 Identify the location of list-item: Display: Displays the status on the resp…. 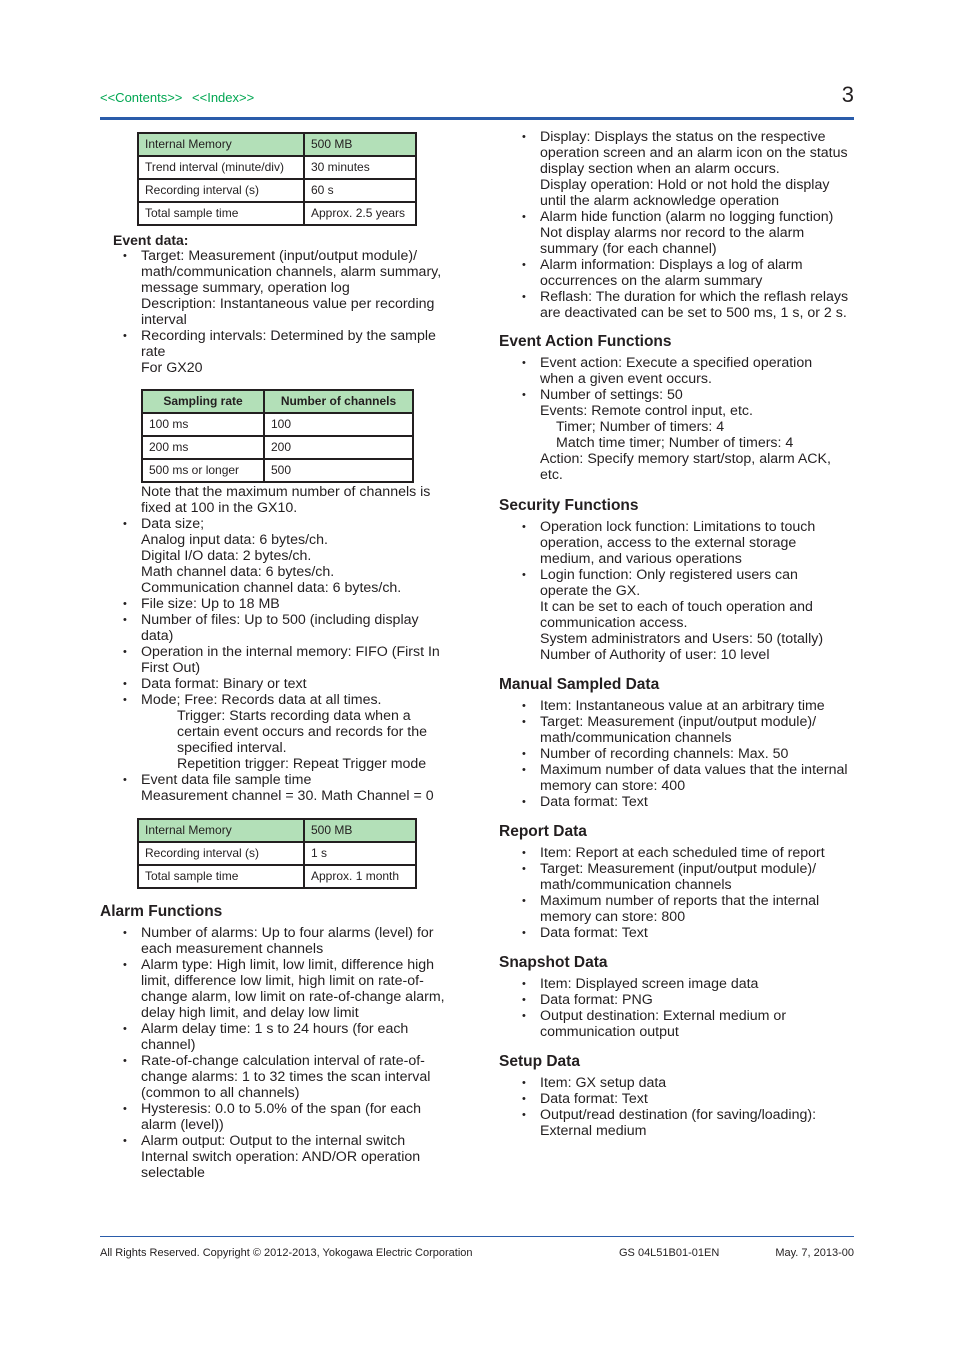
(690, 169).